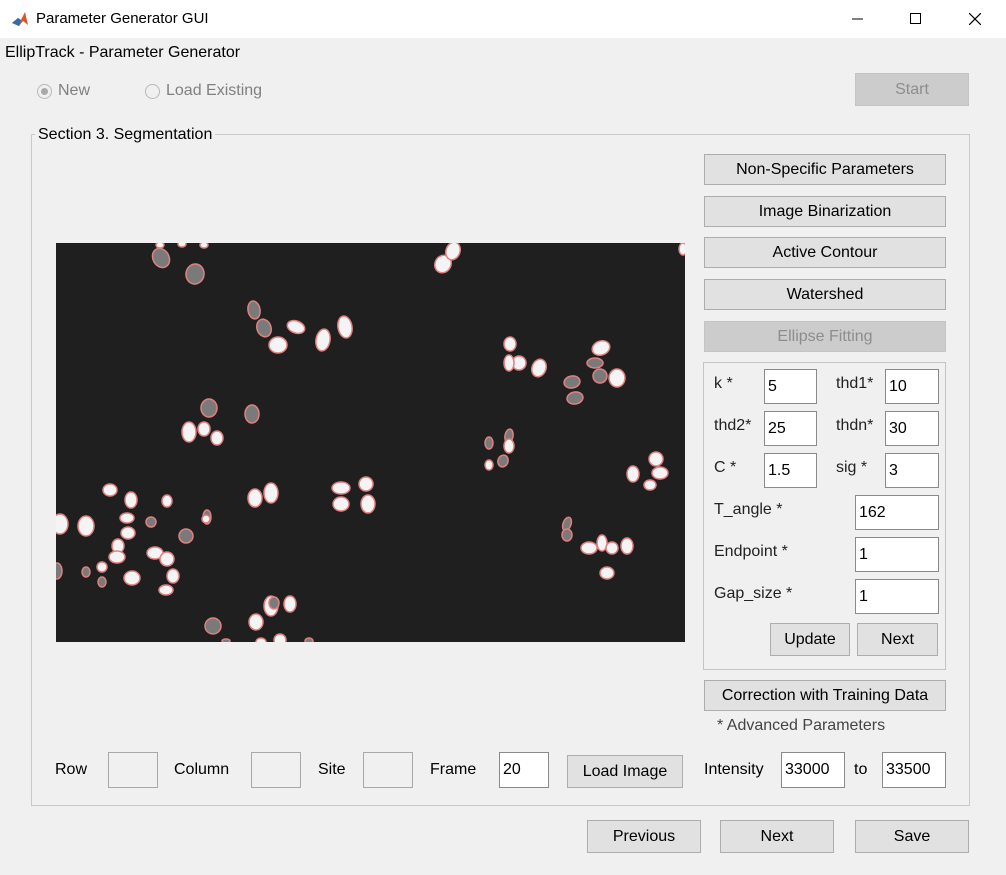 This screenshot has width=1006, height=875. What do you see at coordinates (524, 770) in the screenshot?
I see `frame-input` at bounding box center [524, 770].